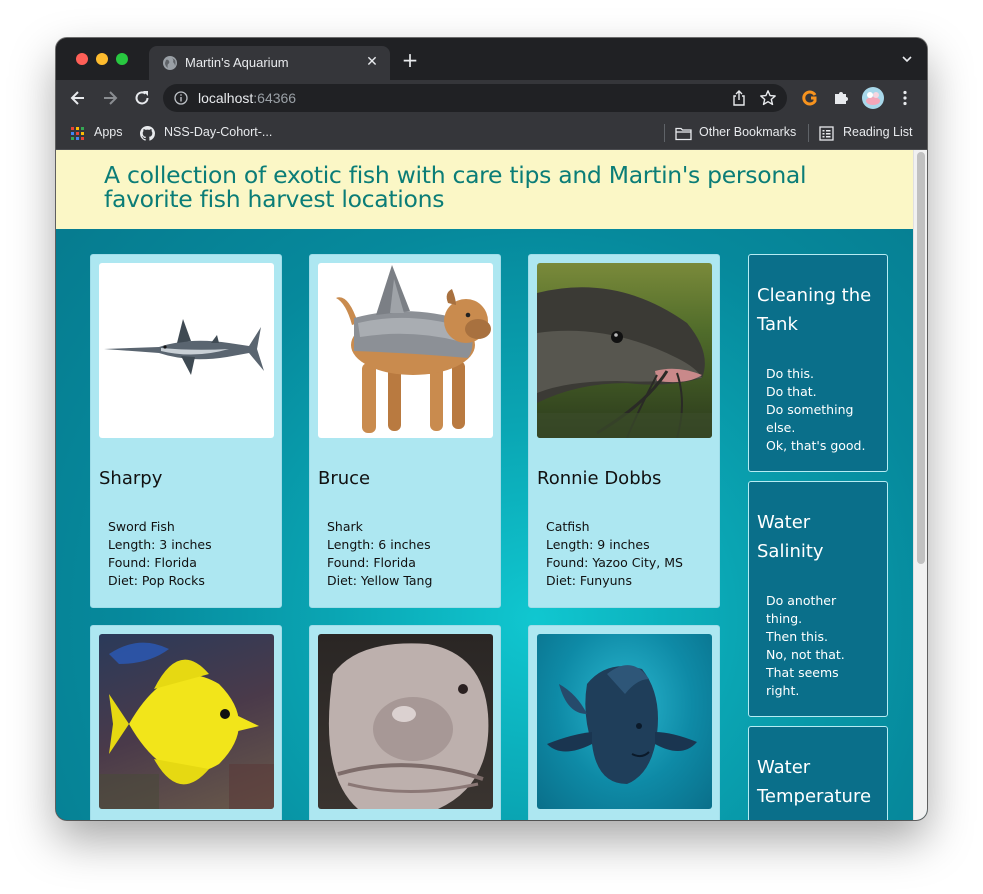 The image size is (983, 894). What do you see at coordinates (380, 580) in the screenshot?
I see `fish-diet: Diet: Yellow Tang` at bounding box center [380, 580].